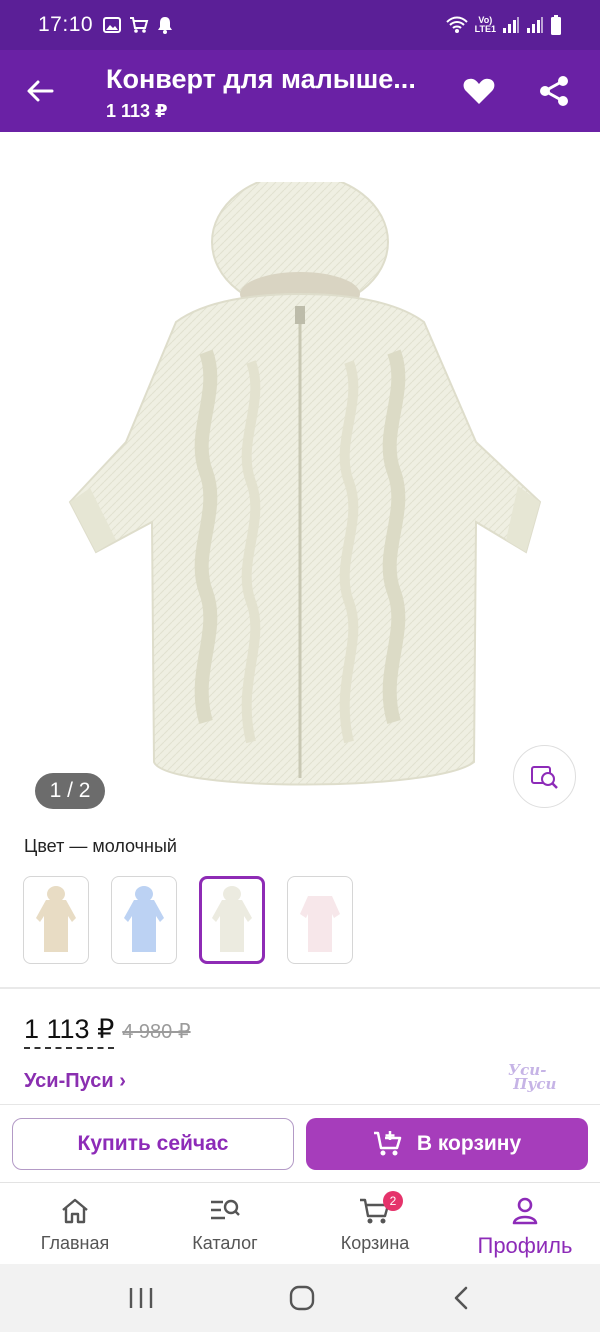 The image size is (600, 1332). Describe the element at coordinates (156, 1032) in the screenshot. I see `old-price: 4 980 ₽` at that location.